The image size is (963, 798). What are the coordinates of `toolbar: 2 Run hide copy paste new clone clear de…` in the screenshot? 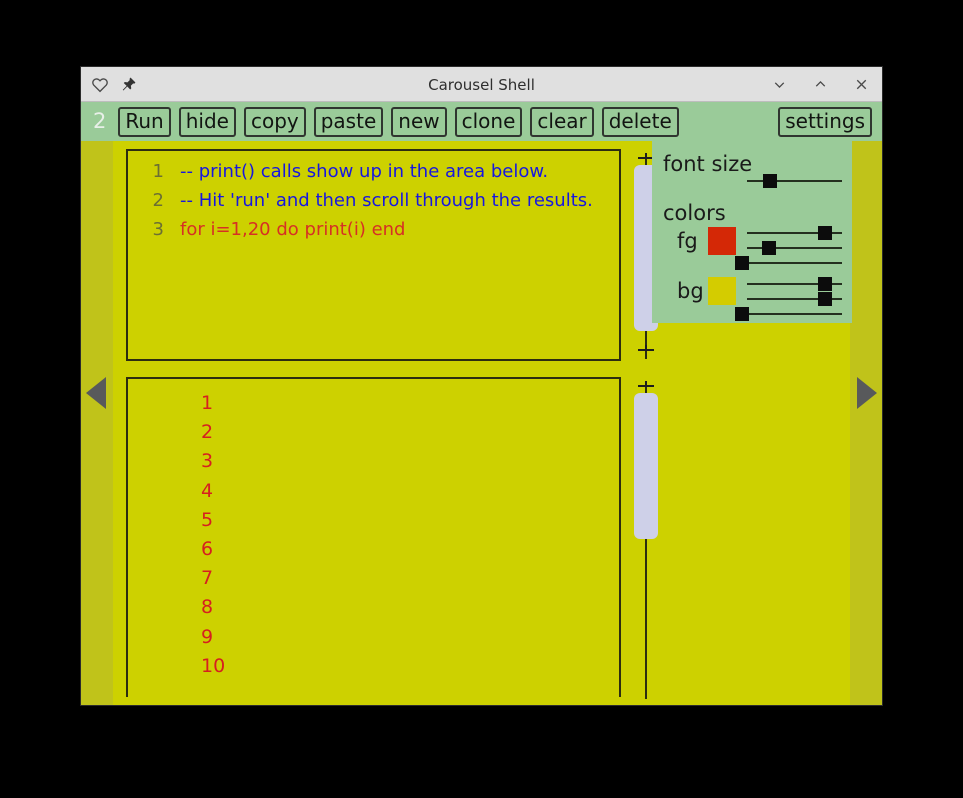 It's located at (481, 121).